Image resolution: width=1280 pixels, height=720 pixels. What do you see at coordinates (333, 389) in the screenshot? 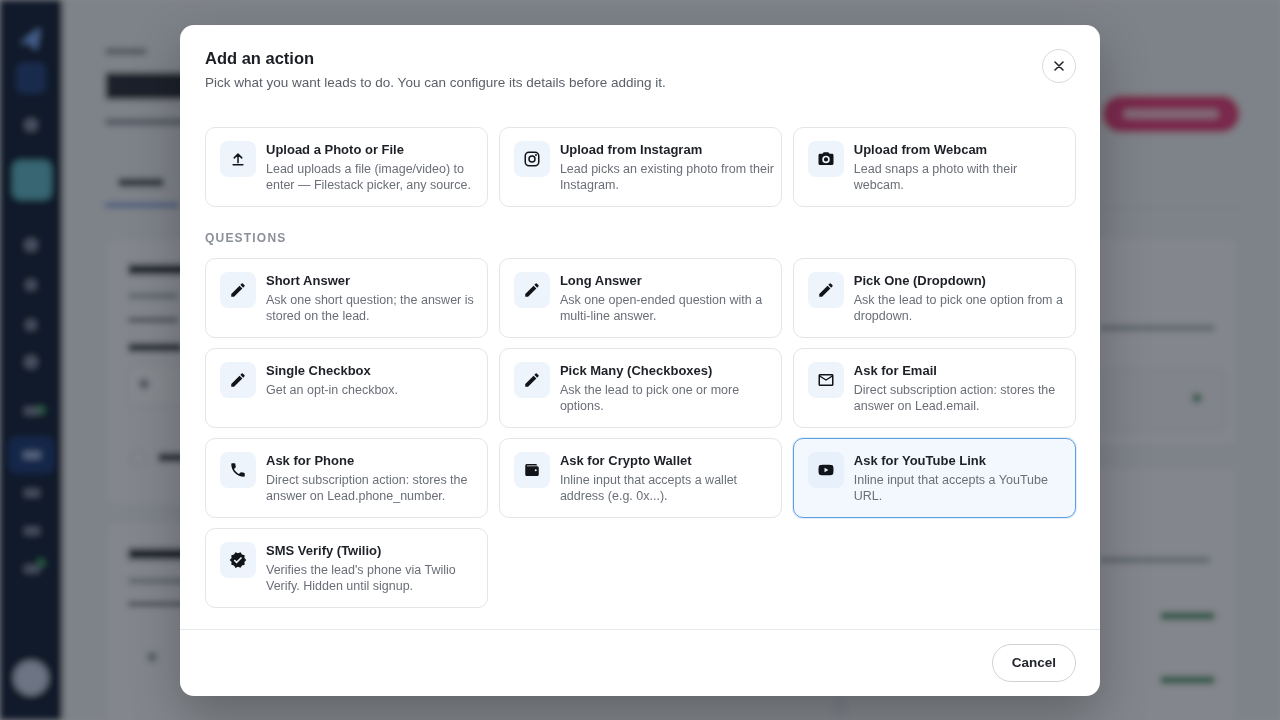
I see `action-description: Get an opt-in checkbox.` at bounding box center [333, 389].